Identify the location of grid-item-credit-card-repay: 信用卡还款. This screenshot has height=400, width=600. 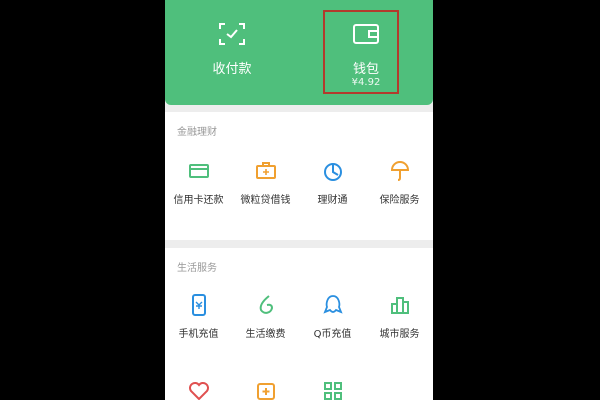
(198, 183).